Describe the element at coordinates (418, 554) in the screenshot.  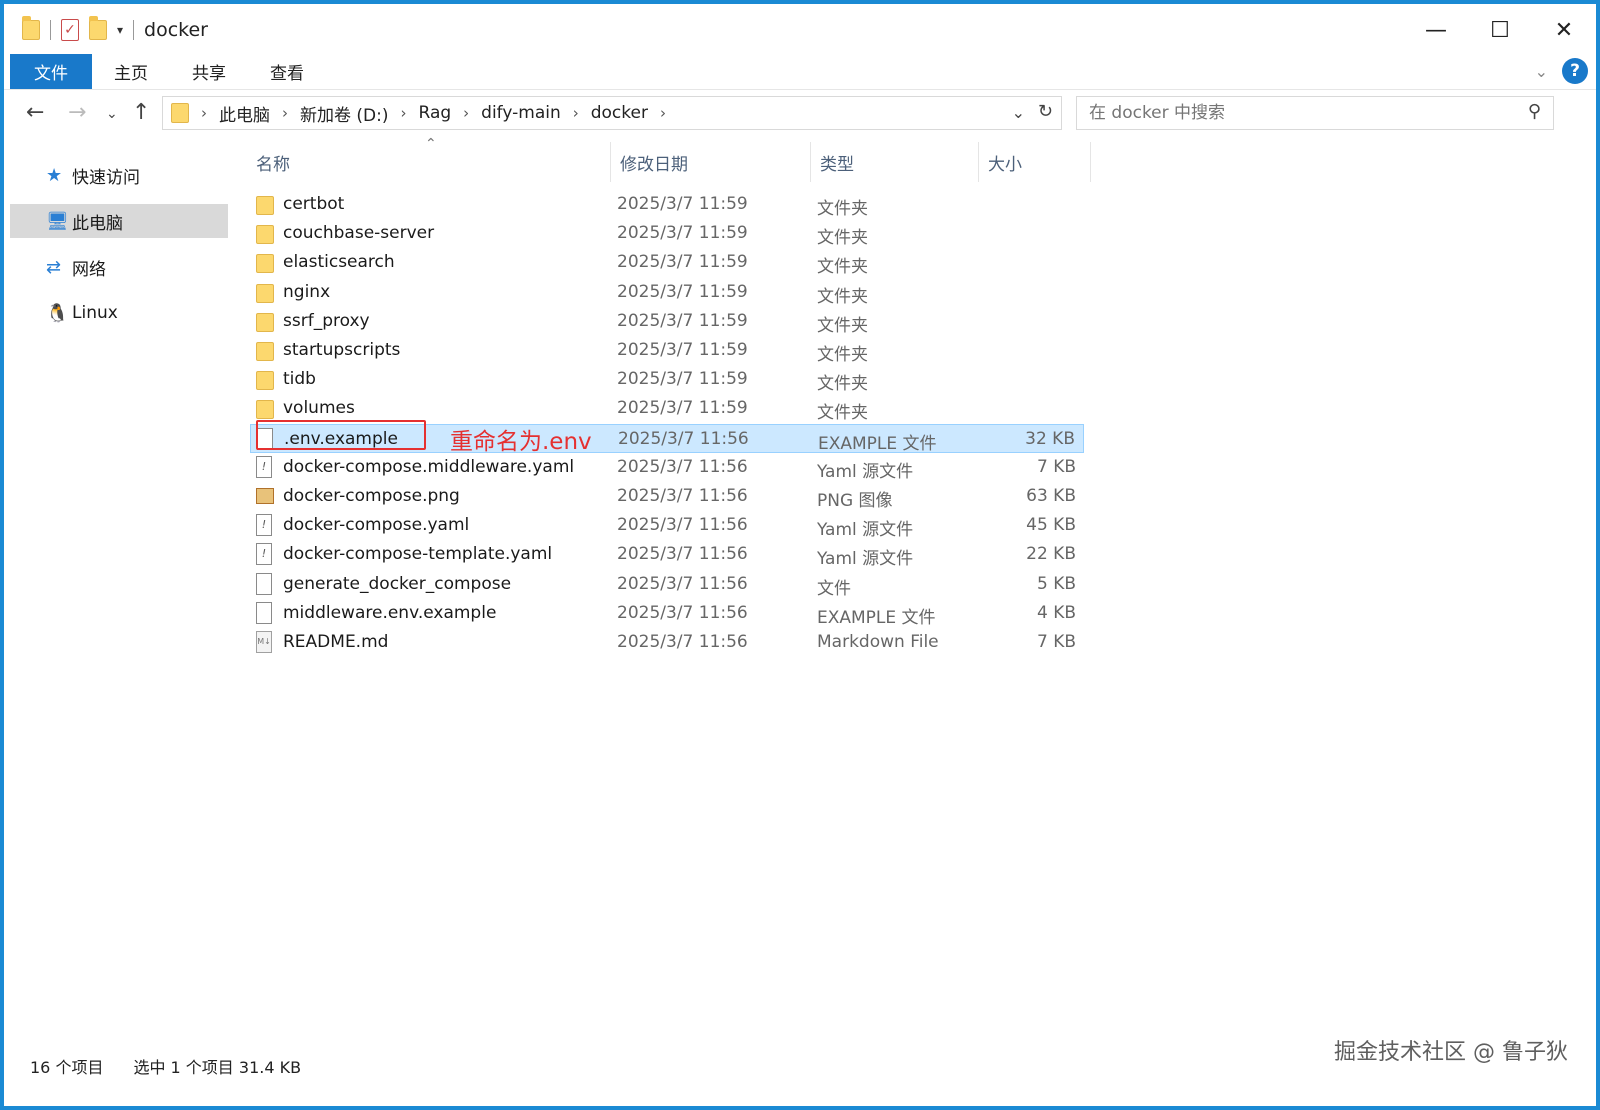
I see `file-name: docker-compose-template.yaml` at that location.